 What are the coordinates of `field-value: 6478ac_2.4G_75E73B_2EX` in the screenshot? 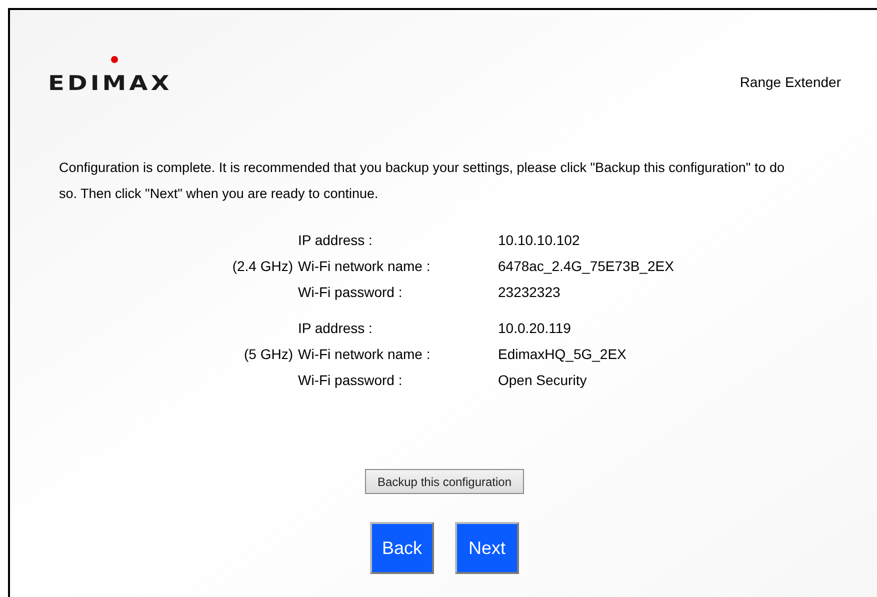 It's located at (586, 266).